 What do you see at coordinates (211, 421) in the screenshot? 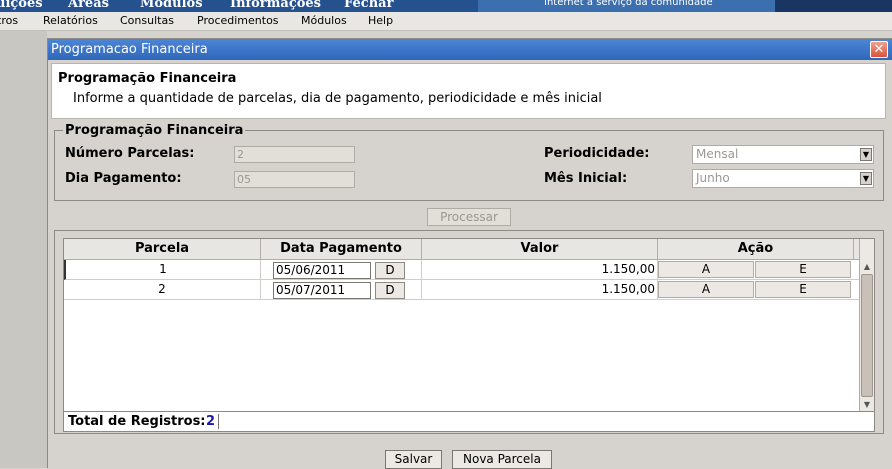
I see `total-registros-value: 2` at bounding box center [211, 421].